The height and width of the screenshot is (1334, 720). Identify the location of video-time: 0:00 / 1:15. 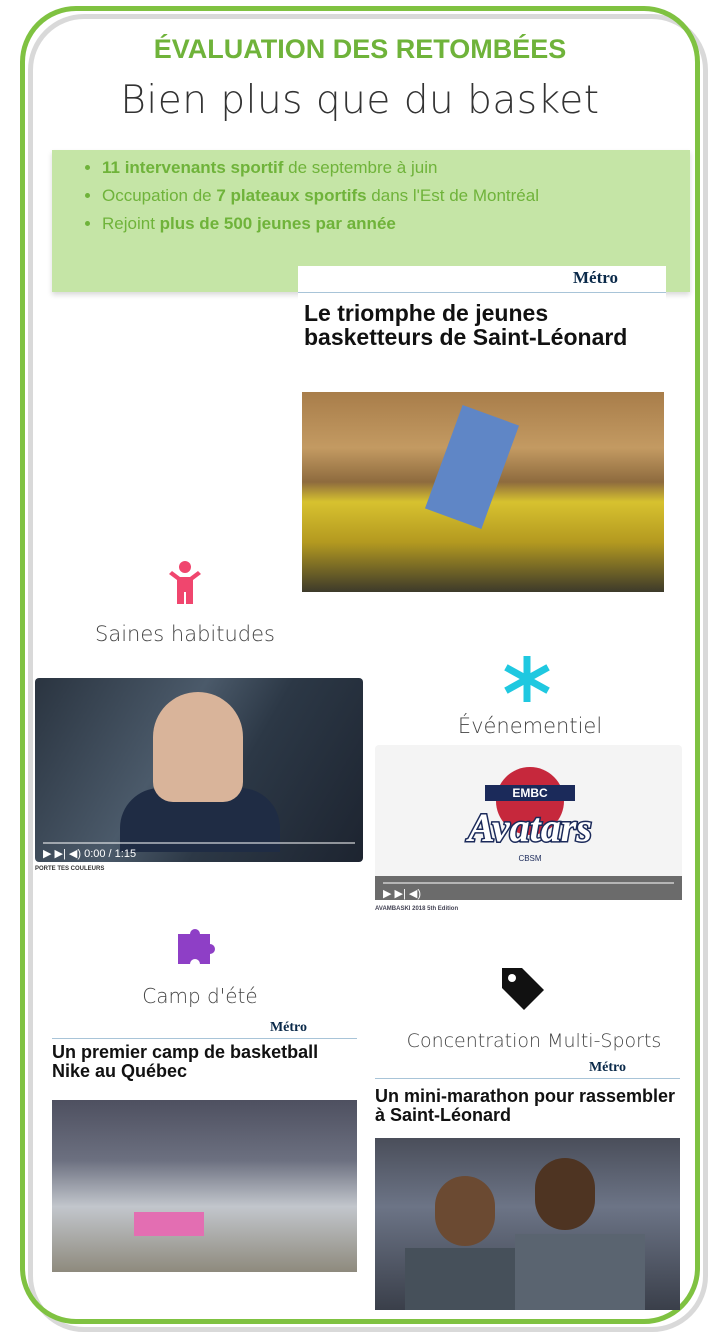
(110, 854).